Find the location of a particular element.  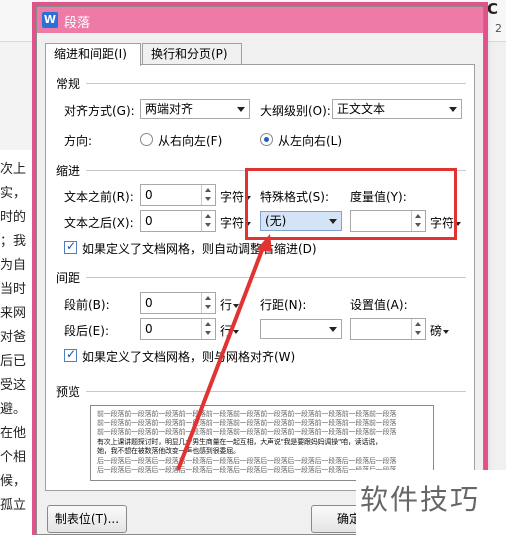

dialog-title: 段落 is located at coordinates (77, 23).